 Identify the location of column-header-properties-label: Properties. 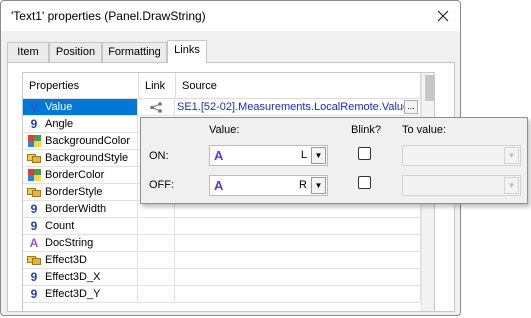
(54, 86).